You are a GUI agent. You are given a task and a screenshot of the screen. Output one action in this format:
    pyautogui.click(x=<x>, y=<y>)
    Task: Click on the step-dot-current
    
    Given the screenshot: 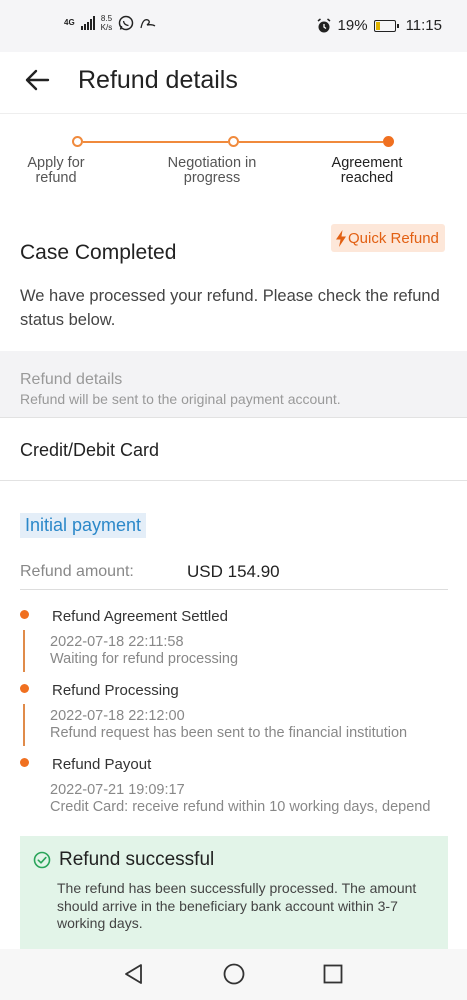 What is the action you would take?
    pyautogui.click(x=388, y=141)
    